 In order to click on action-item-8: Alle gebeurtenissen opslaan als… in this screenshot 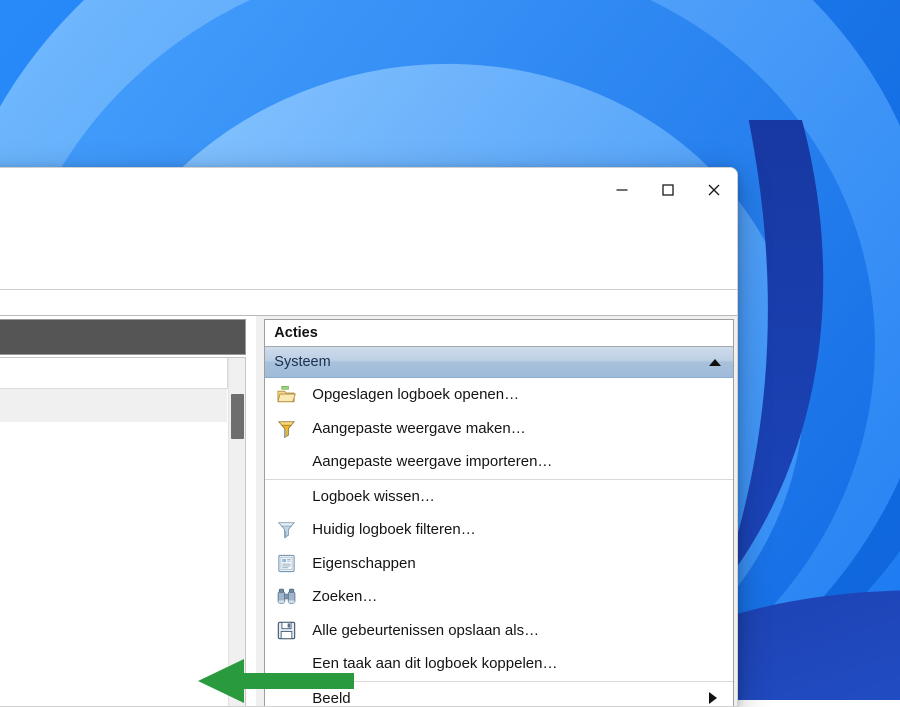, I will do `click(499, 631)`.